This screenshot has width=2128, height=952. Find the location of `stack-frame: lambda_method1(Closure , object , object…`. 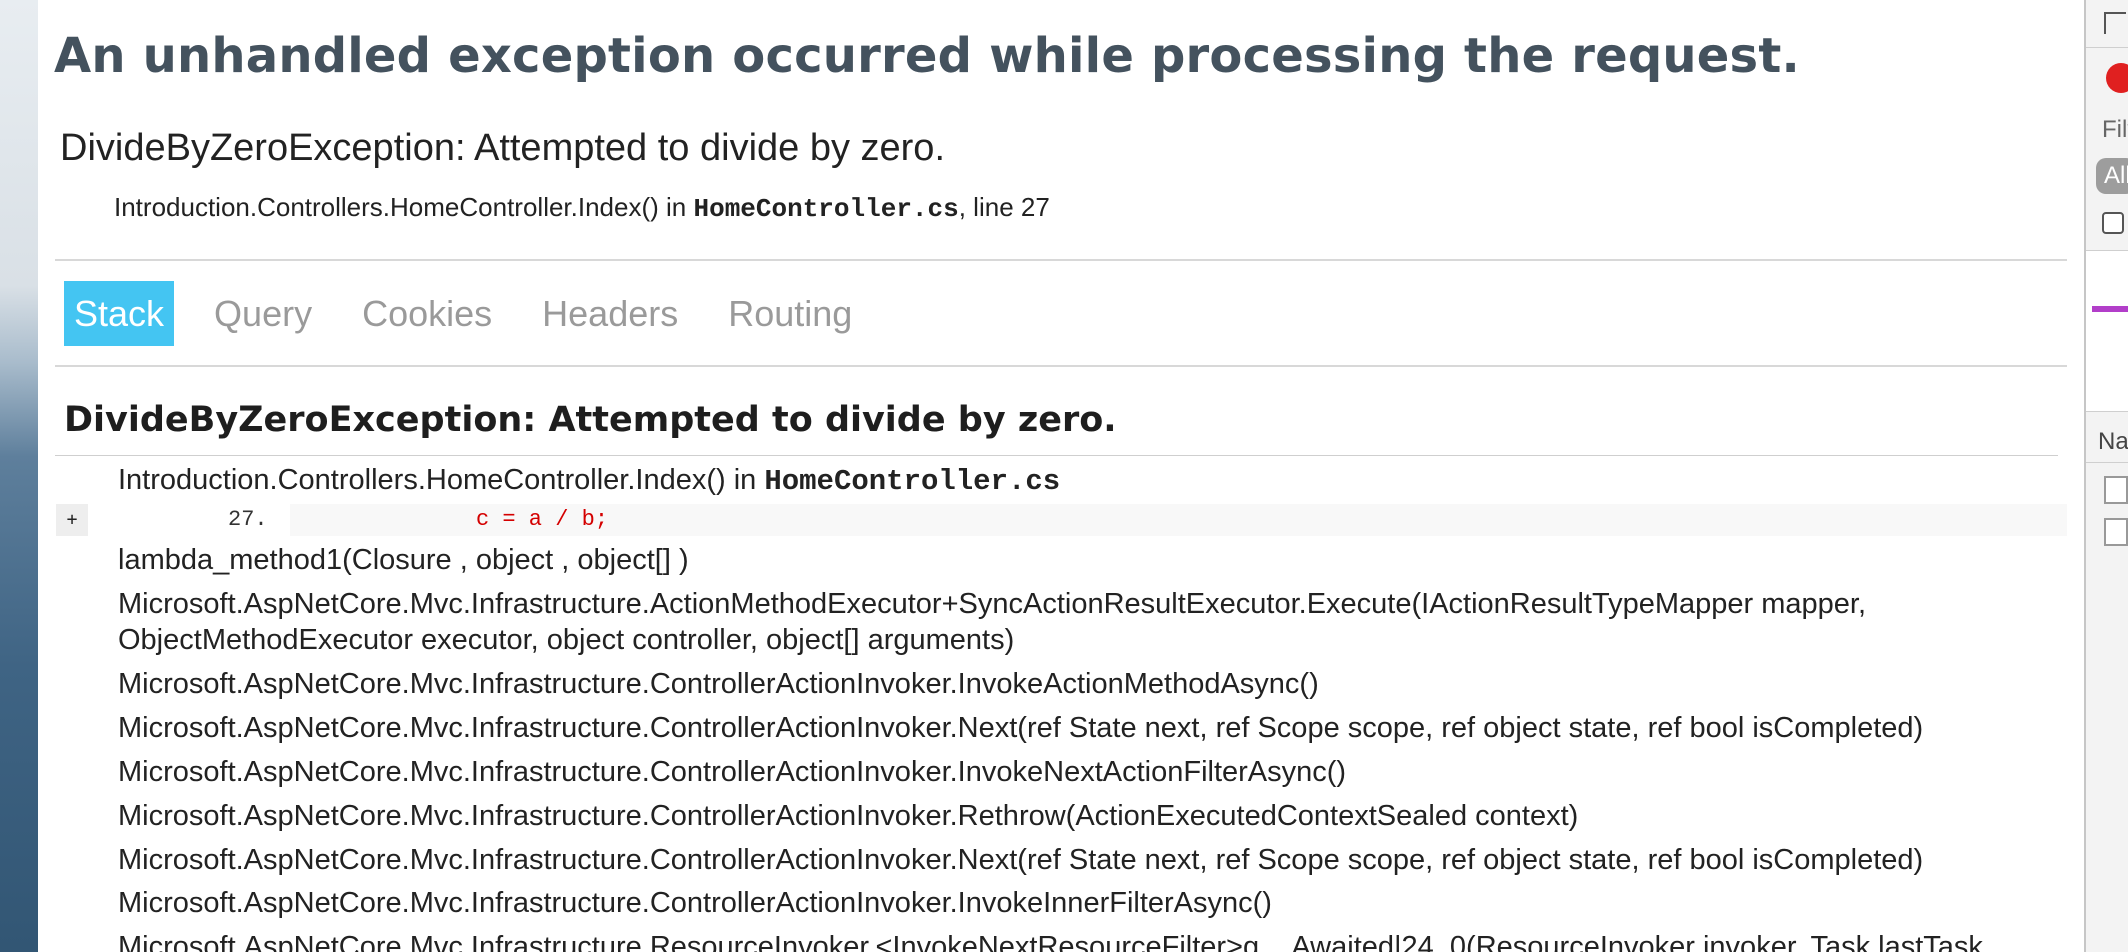

stack-frame: lambda_method1(Closure , object , object… is located at coordinates (403, 560).